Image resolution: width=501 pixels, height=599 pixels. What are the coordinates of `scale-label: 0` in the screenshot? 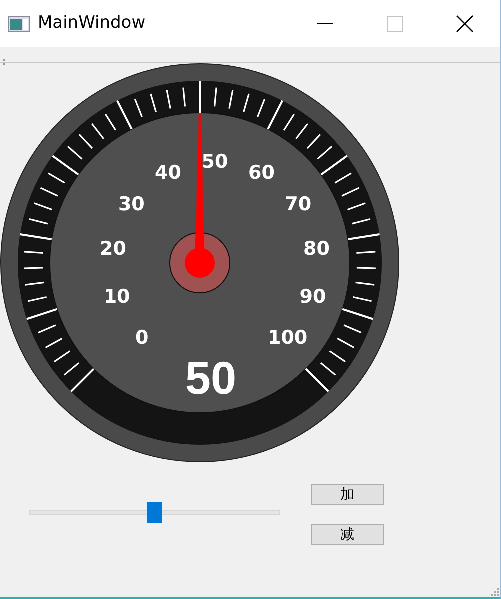 It's located at (142, 337).